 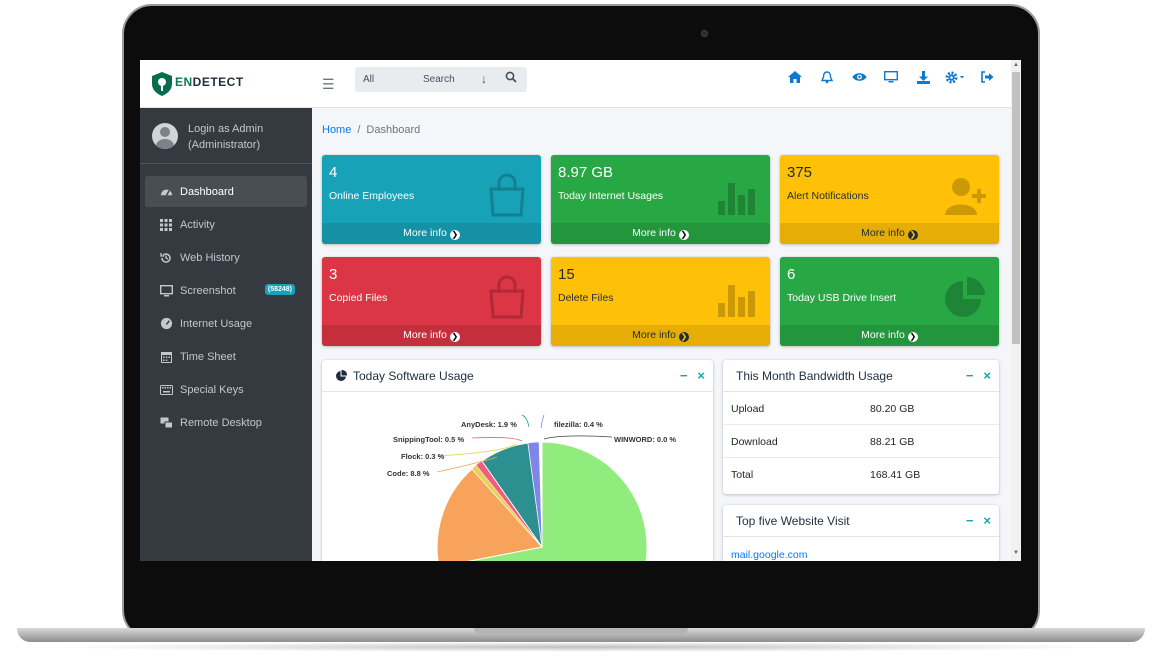 I want to click on calendar-icon, so click(x=166, y=357).